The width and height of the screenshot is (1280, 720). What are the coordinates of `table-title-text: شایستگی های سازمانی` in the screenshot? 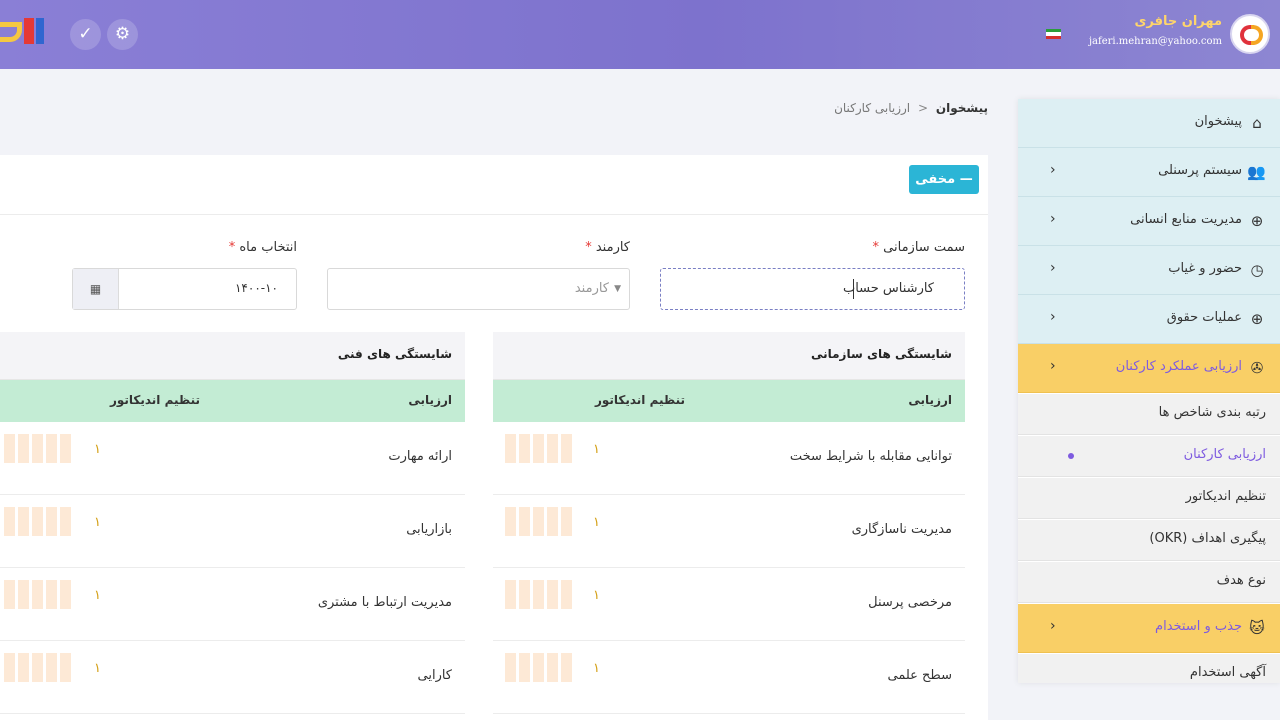 It's located at (881, 354).